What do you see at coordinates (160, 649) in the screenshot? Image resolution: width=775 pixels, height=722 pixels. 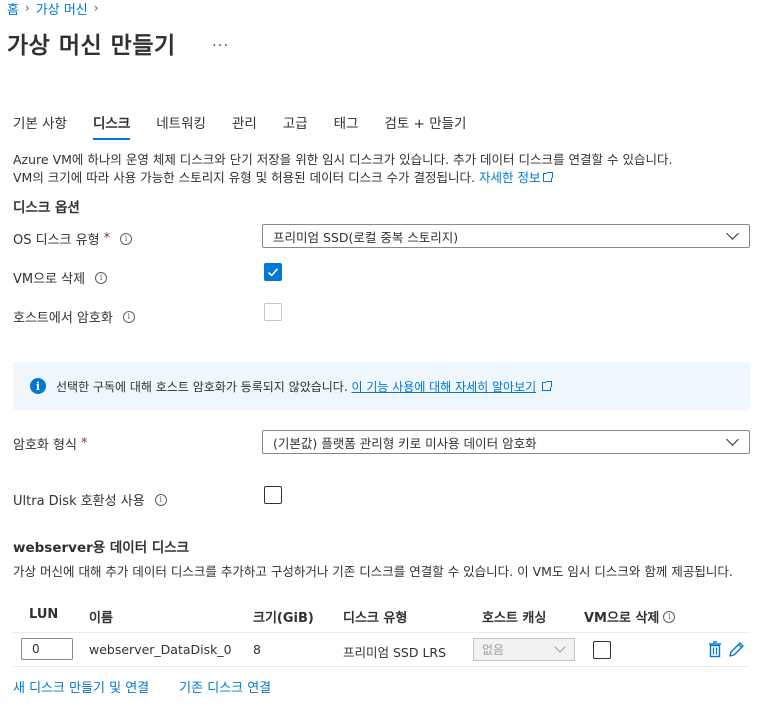 I see `disk-name-cell: webserver_DataDisk_0` at bounding box center [160, 649].